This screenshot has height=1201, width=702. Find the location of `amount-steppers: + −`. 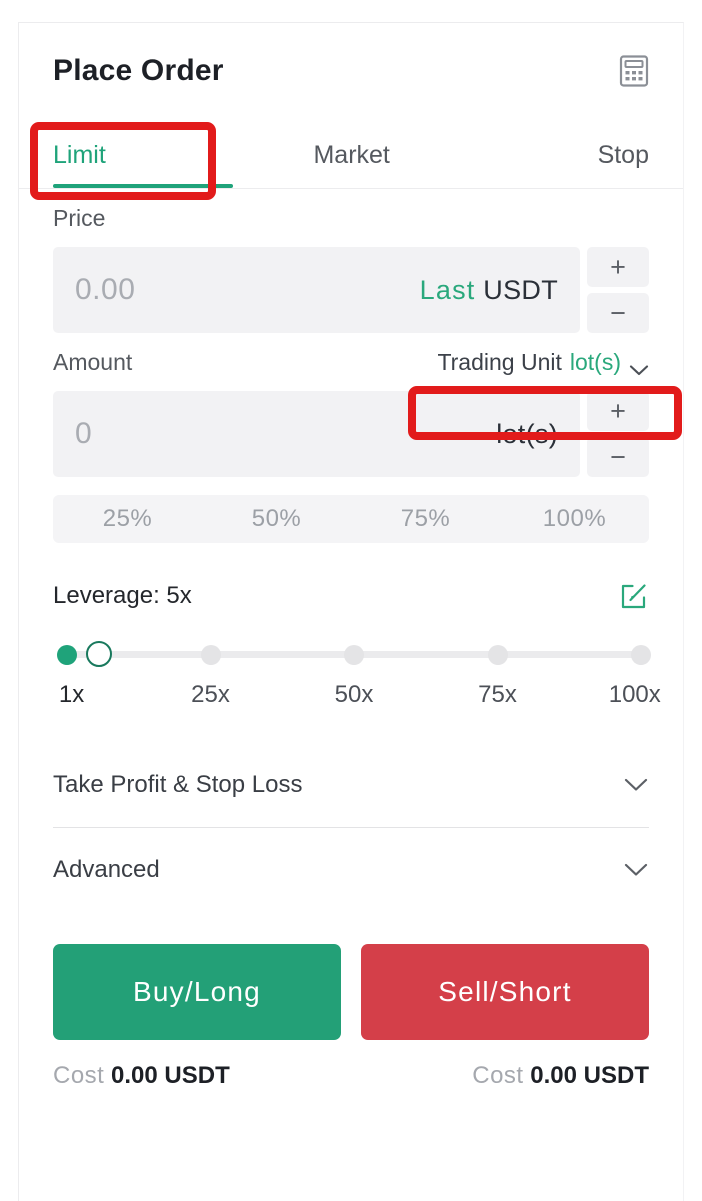

amount-steppers: + − is located at coordinates (618, 434).